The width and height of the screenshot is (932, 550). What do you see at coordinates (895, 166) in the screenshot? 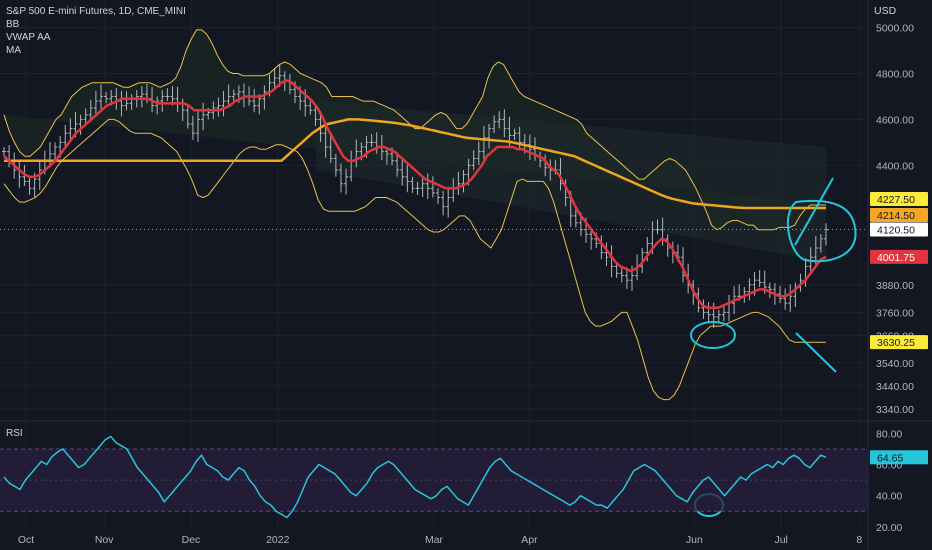
I see `price-tick-label: 4400.00` at bounding box center [895, 166].